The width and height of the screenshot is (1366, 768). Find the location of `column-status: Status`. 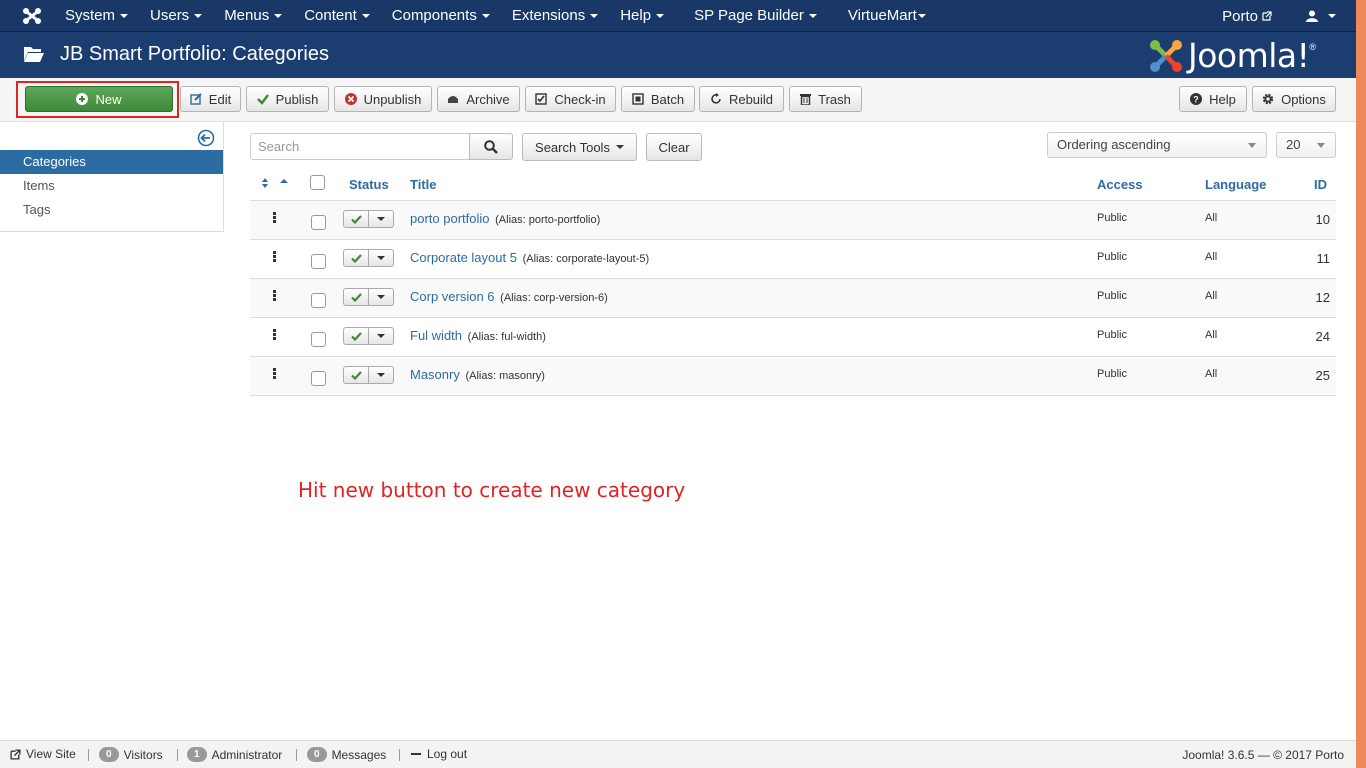

column-status: Status is located at coordinates (369, 184).